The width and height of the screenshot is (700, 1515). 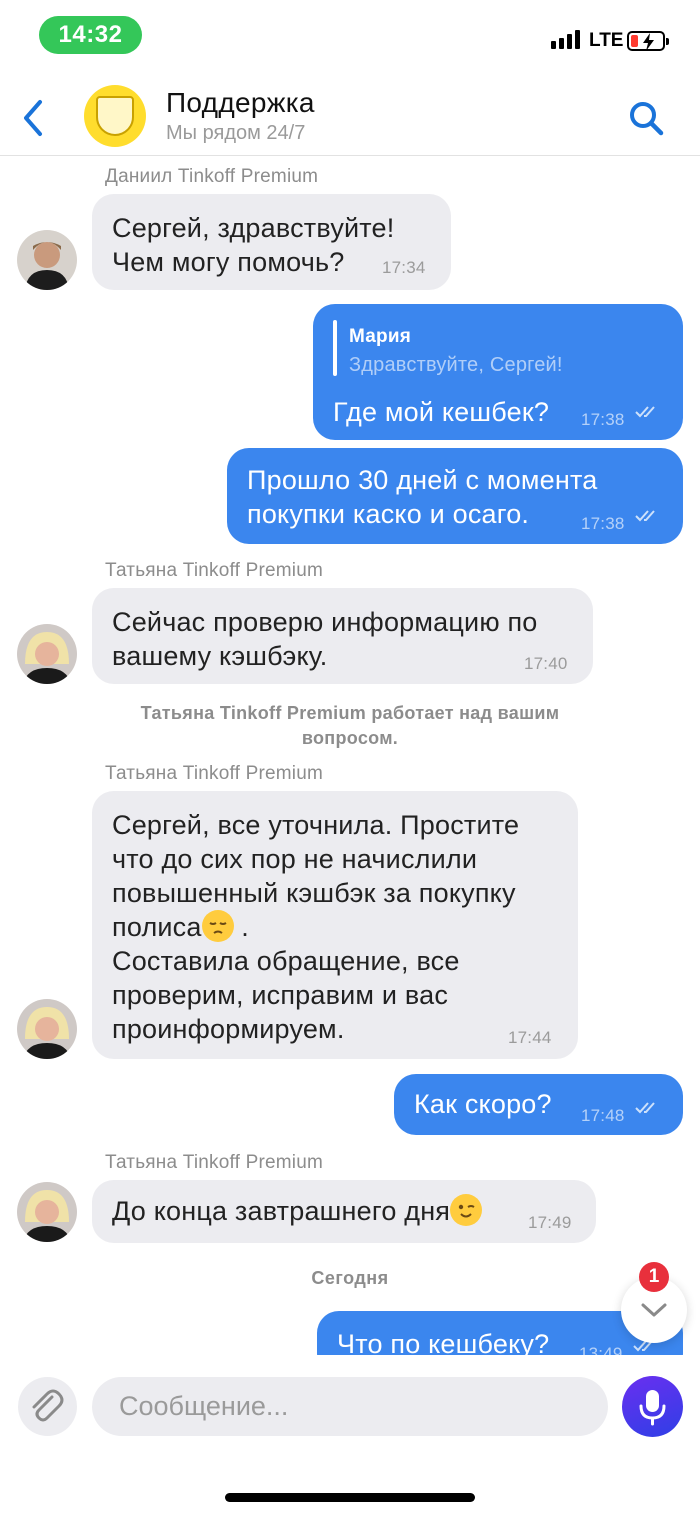 I want to click on message-text-with-emoji: полиса ., so click(x=345, y=927).